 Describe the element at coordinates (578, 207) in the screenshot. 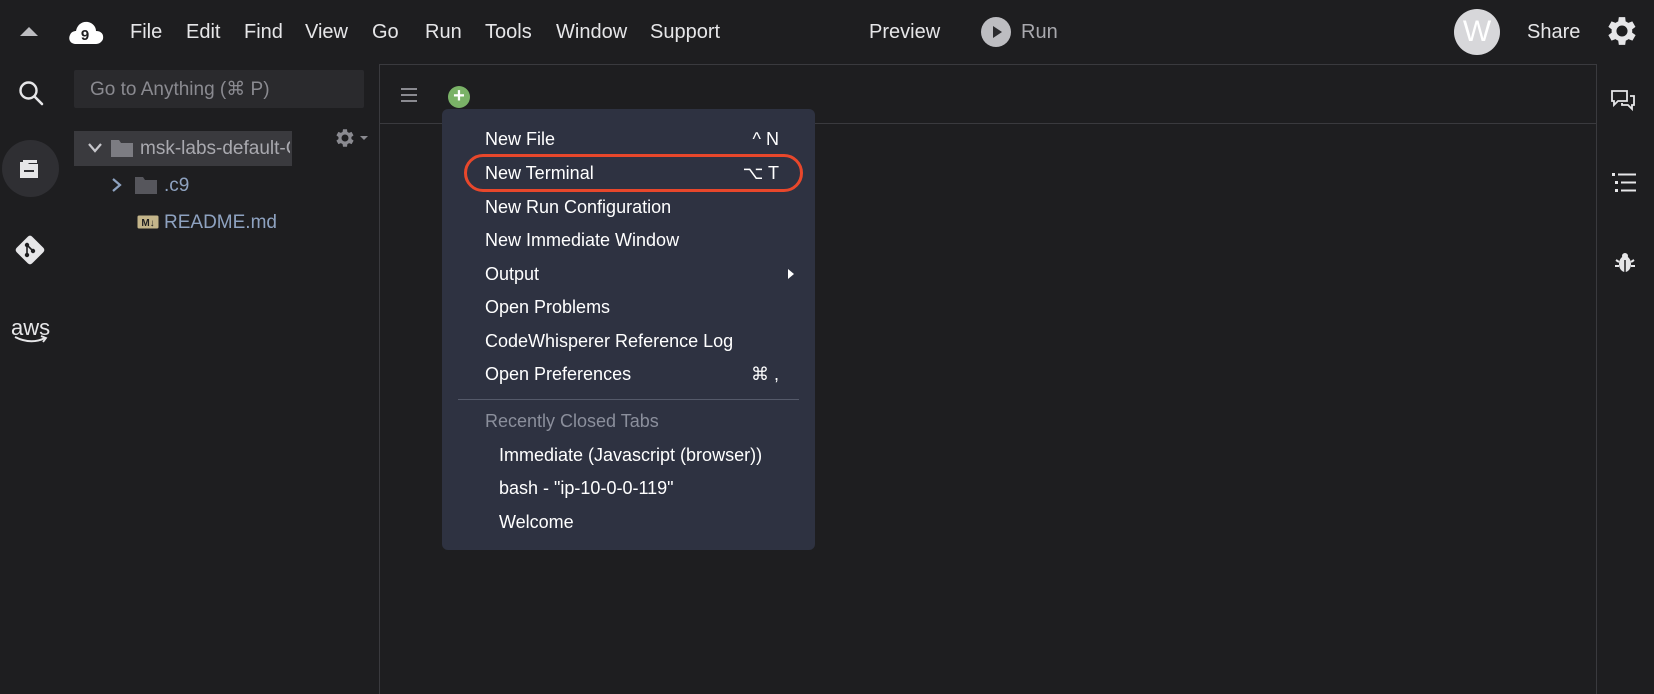

I see `menu-item-new-run-configuration: New Run Configuration` at that location.